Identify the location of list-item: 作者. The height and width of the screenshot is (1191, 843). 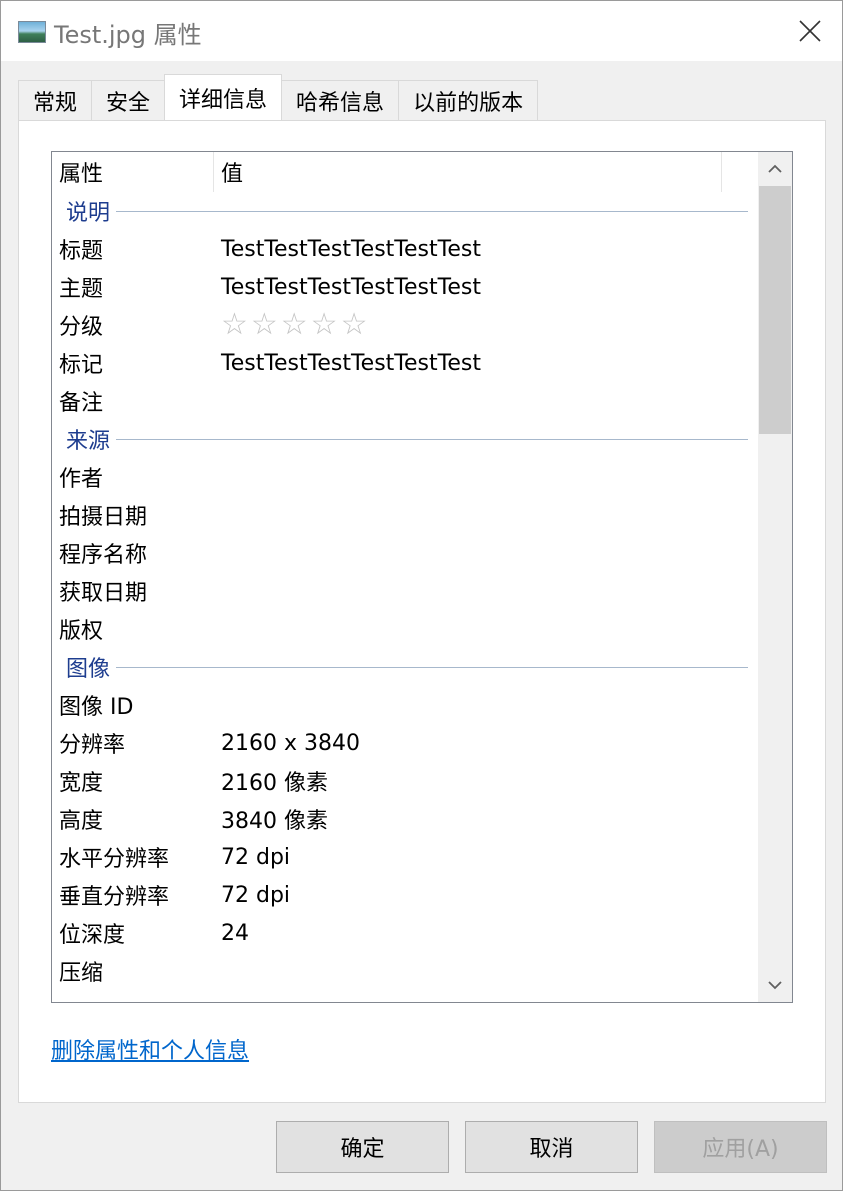
(404, 477).